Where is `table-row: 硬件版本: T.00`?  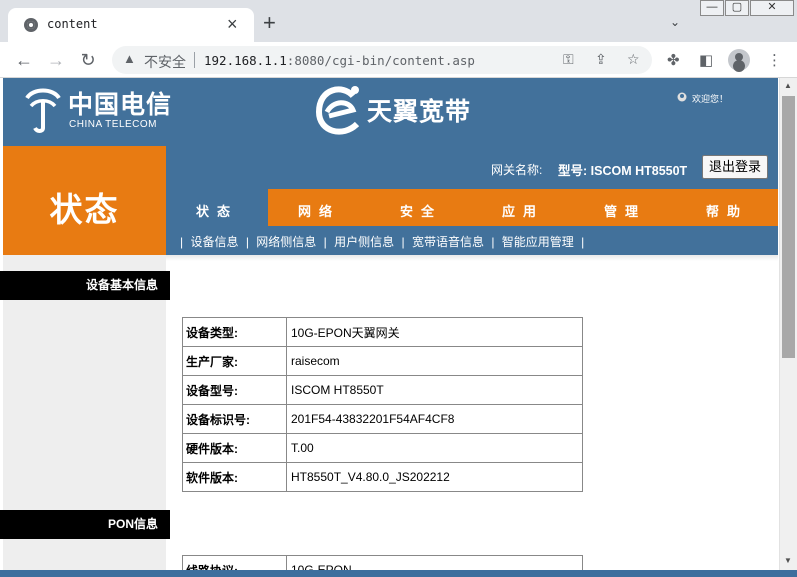 table-row: 硬件版本: T.00 is located at coordinates (382, 448).